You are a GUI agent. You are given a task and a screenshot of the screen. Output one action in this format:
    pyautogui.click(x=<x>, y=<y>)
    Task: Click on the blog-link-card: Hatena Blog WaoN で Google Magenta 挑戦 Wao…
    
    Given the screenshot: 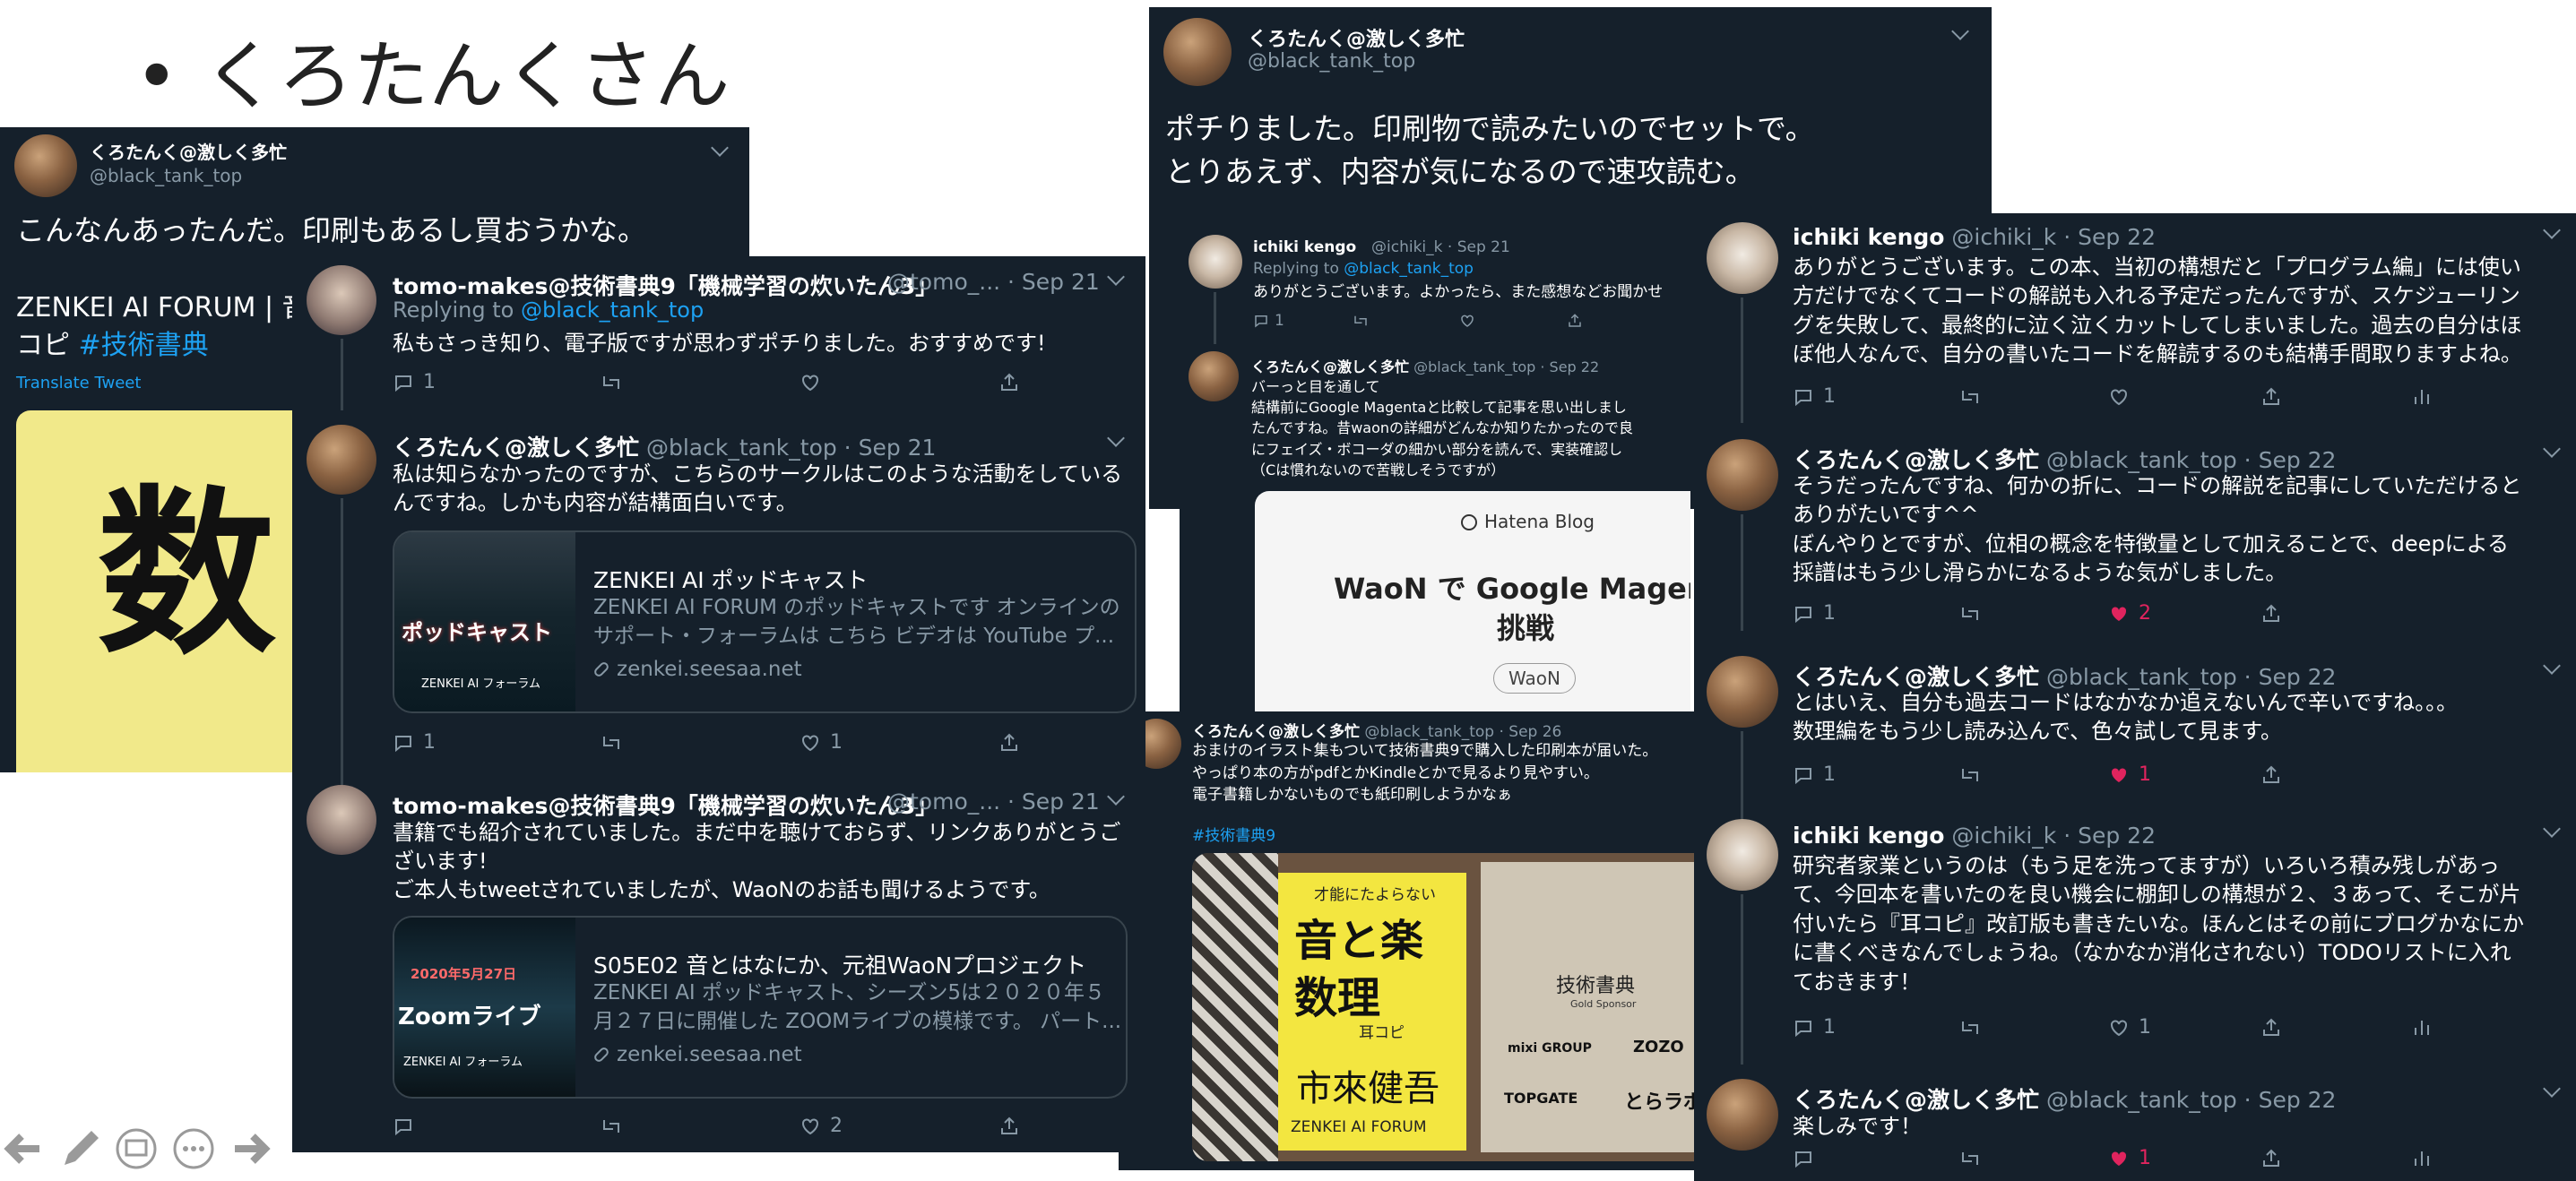 What is the action you would take?
    pyautogui.click(x=1472, y=605)
    